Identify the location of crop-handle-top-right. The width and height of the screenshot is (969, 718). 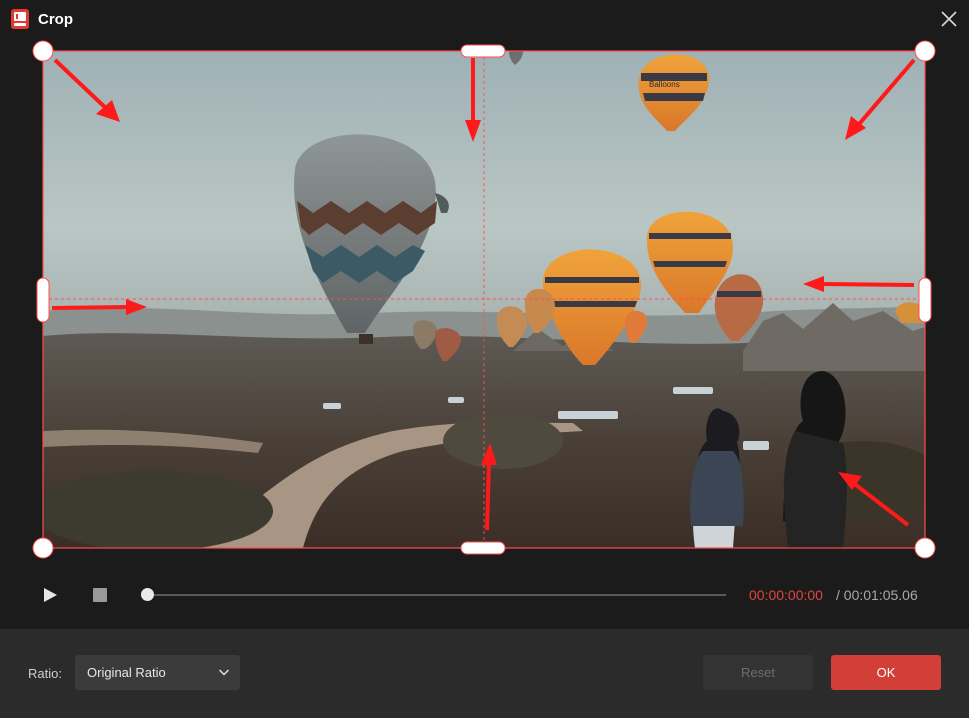
(925, 51).